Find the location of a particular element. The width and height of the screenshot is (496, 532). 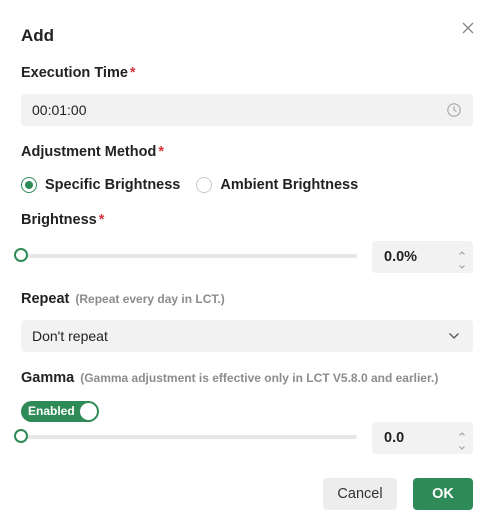

execution-time-label: Execution Time * is located at coordinates (78, 73).